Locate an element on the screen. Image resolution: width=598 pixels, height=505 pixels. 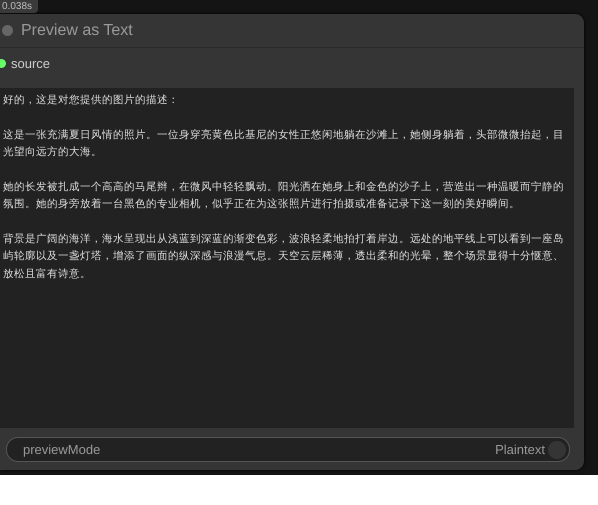
execution-time: 0.038s is located at coordinates (19, 6).